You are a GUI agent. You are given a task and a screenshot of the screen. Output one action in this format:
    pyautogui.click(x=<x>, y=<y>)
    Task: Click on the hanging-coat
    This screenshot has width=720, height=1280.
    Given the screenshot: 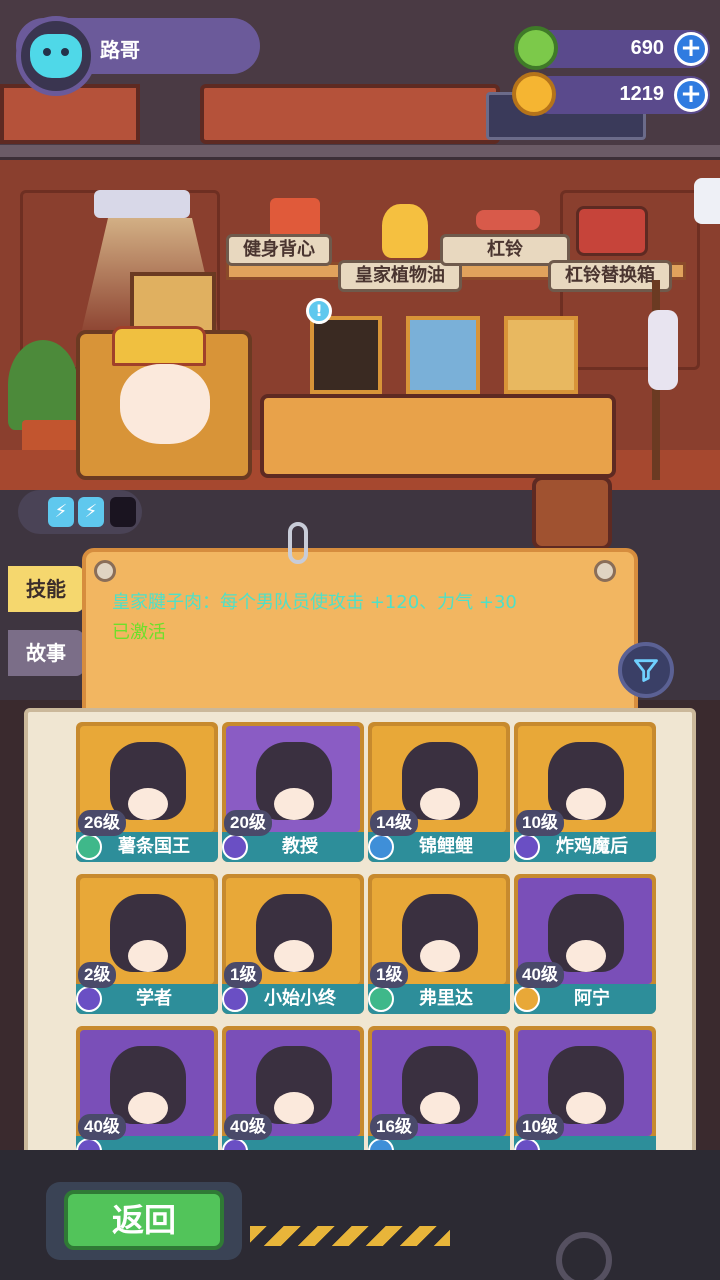 What is the action you would take?
    pyautogui.click(x=663, y=350)
    